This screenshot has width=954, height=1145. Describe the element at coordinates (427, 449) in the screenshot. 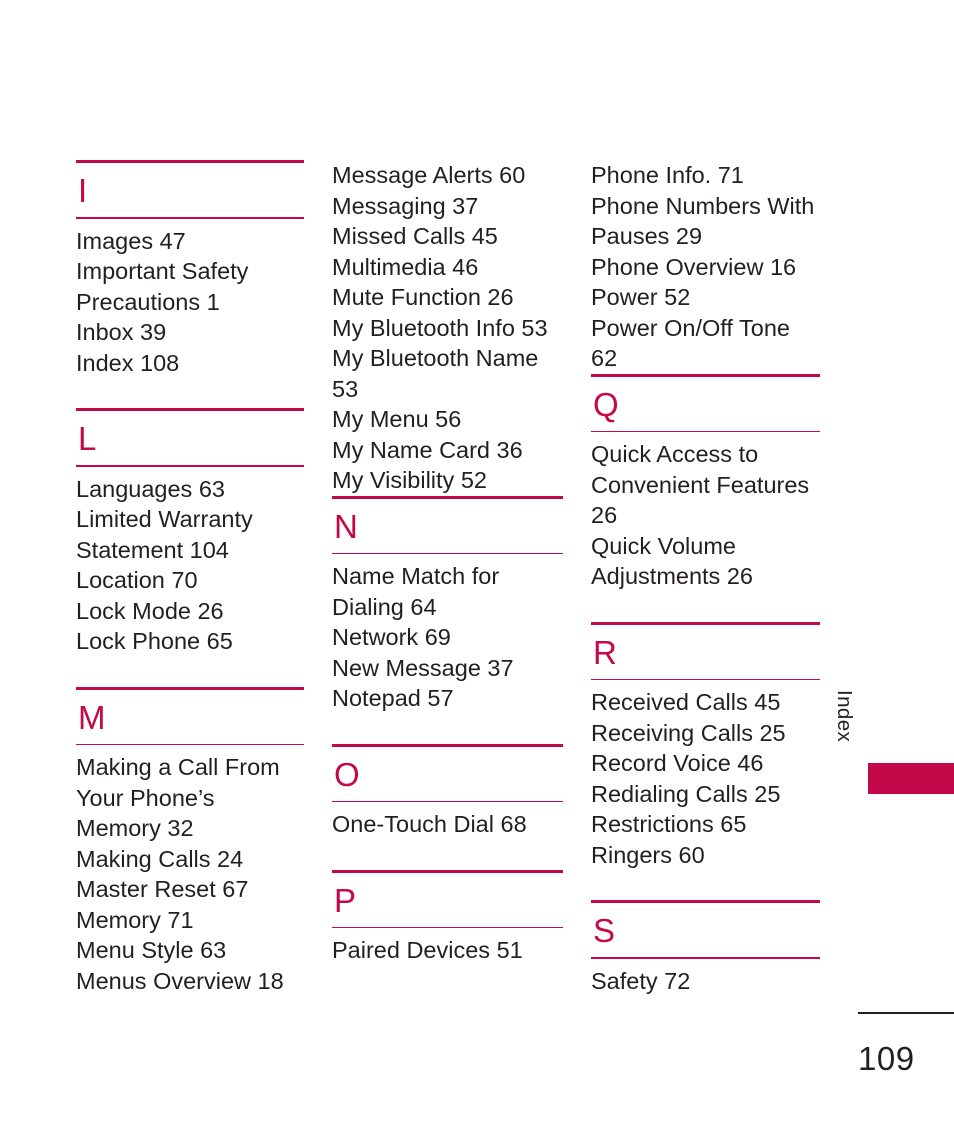

I see `index-entry: My Name Card 36` at that location.